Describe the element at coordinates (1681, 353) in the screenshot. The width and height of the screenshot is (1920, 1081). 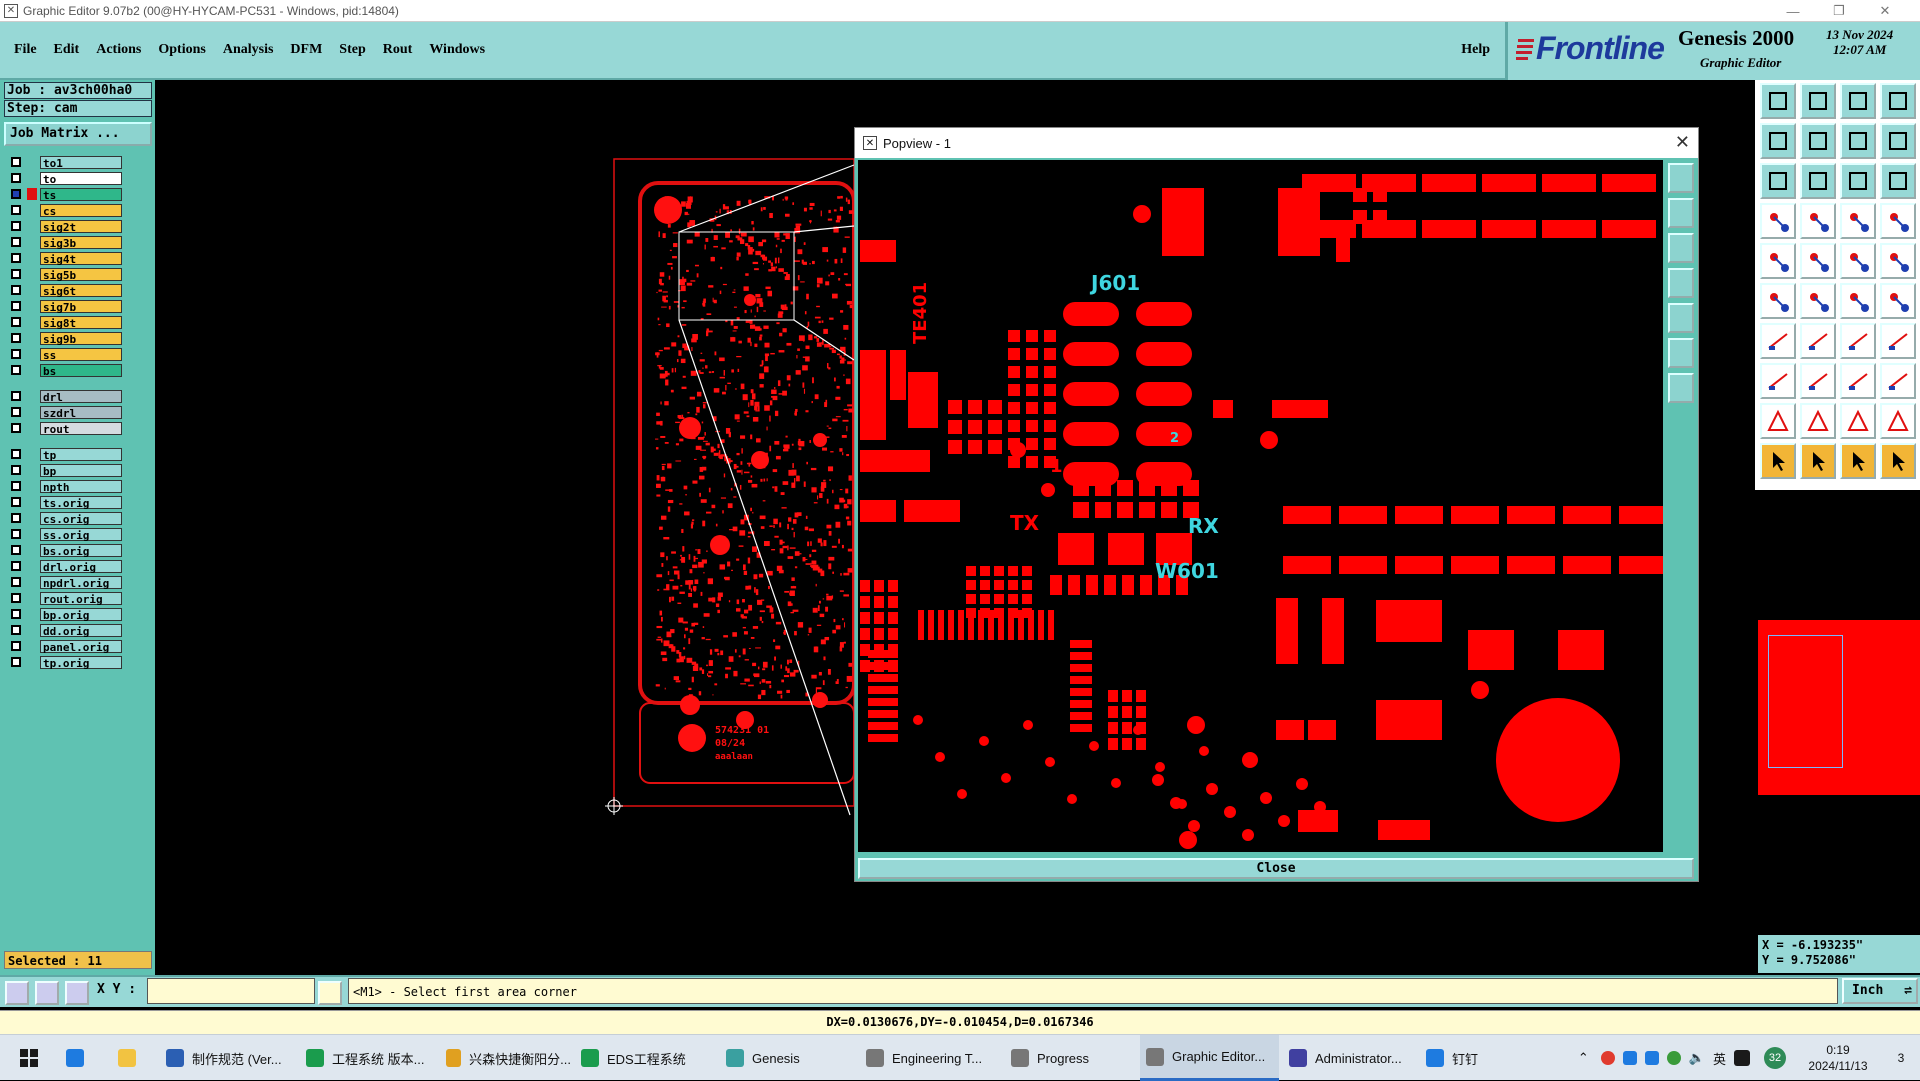
I see `popview-fit-button` at that location.